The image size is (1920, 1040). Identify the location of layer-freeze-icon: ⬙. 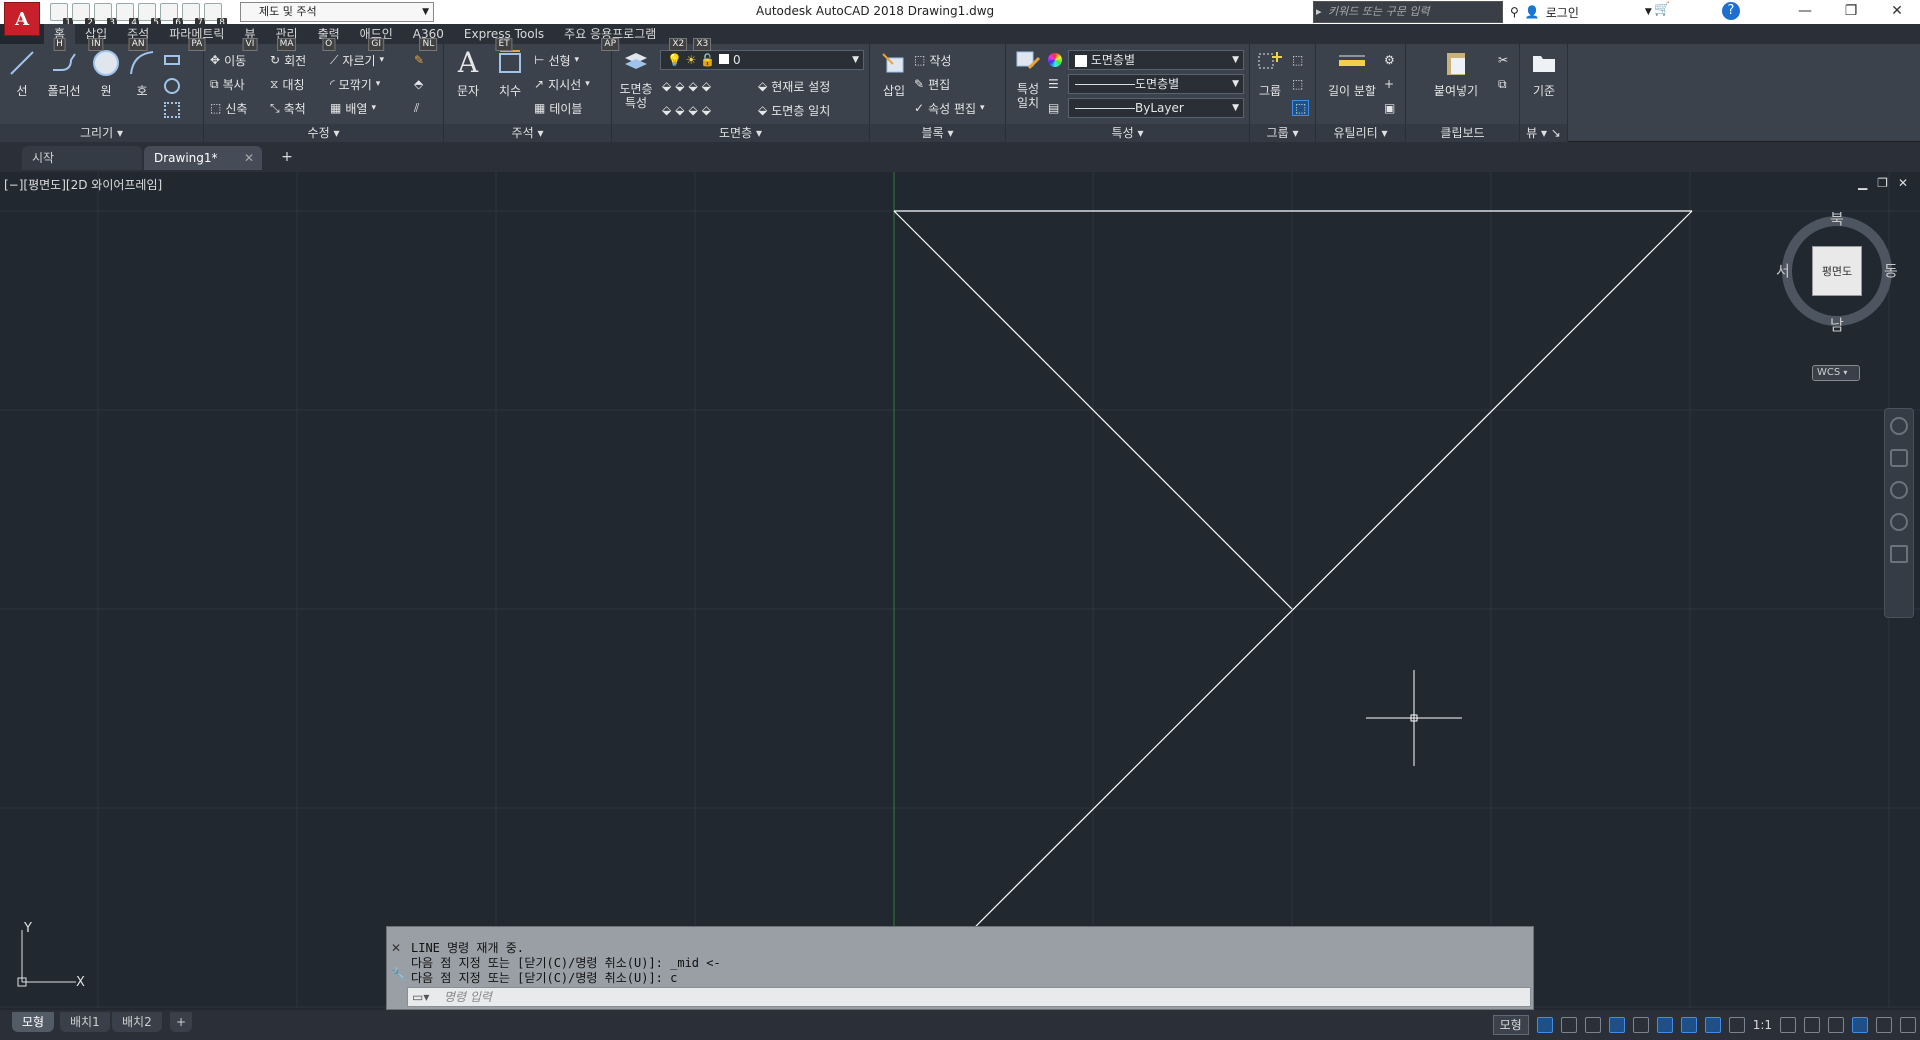
(692, 86).